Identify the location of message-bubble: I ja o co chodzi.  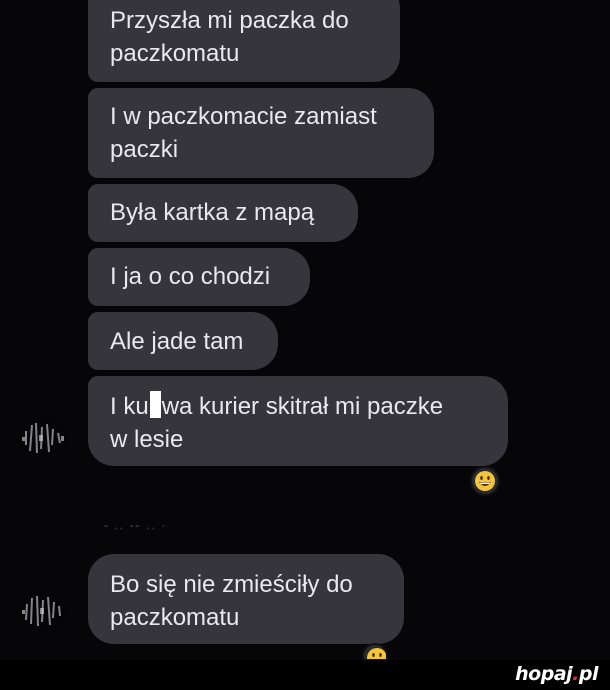
(199, 277).